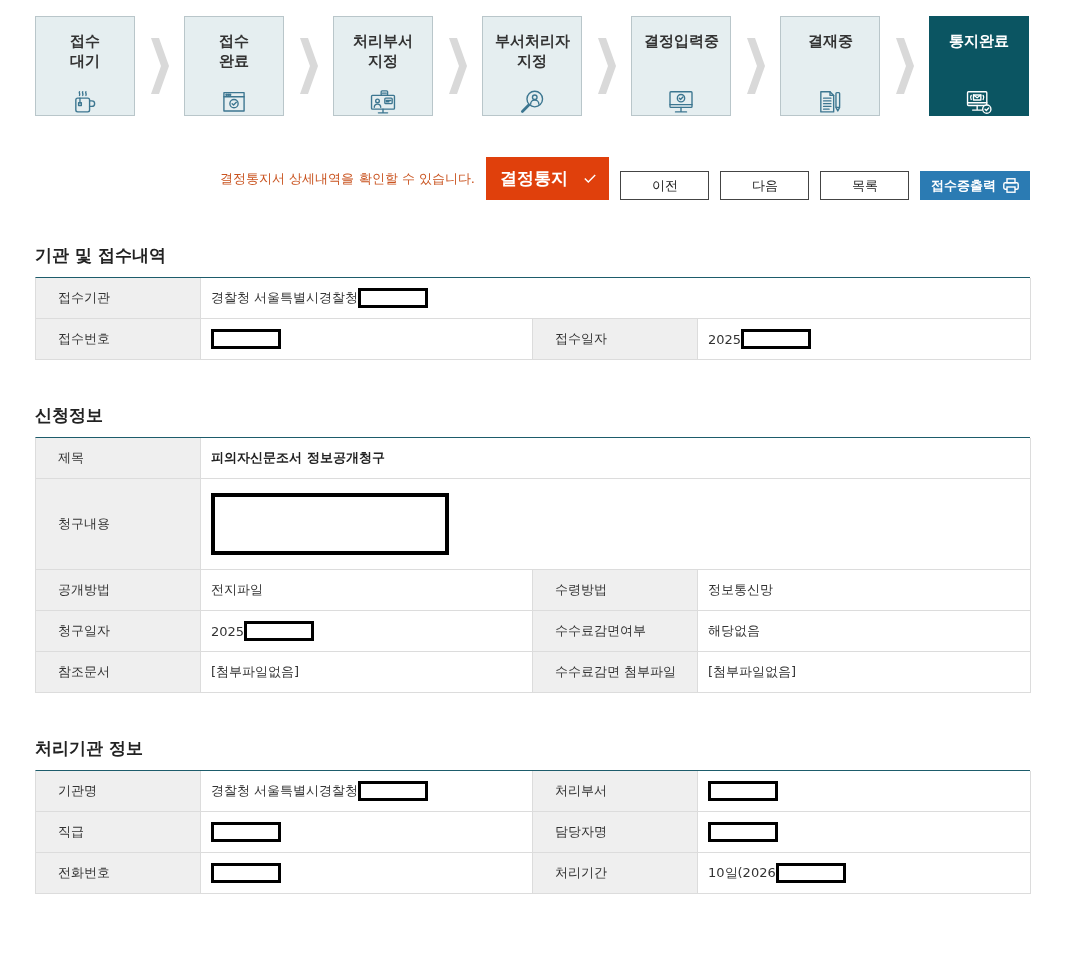  I want to click on field-label: 청구내용, so click(118, 524).